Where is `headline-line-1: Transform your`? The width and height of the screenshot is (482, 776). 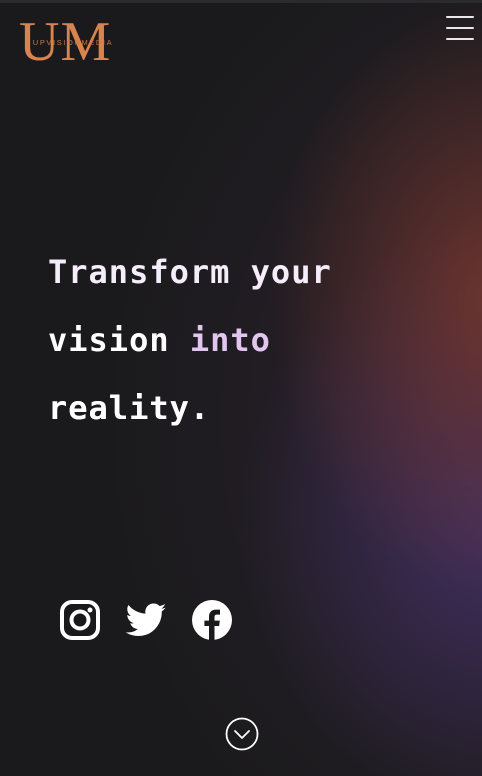
headline-line-1: Transform your is located at coordinates (190, 272).